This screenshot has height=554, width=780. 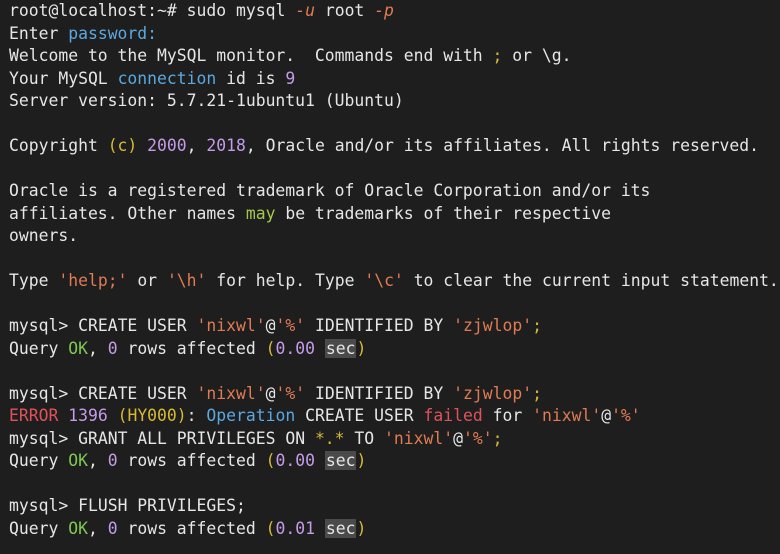 I want to click on password-prompt-line: Enter password:, so click(x=394, y=34).